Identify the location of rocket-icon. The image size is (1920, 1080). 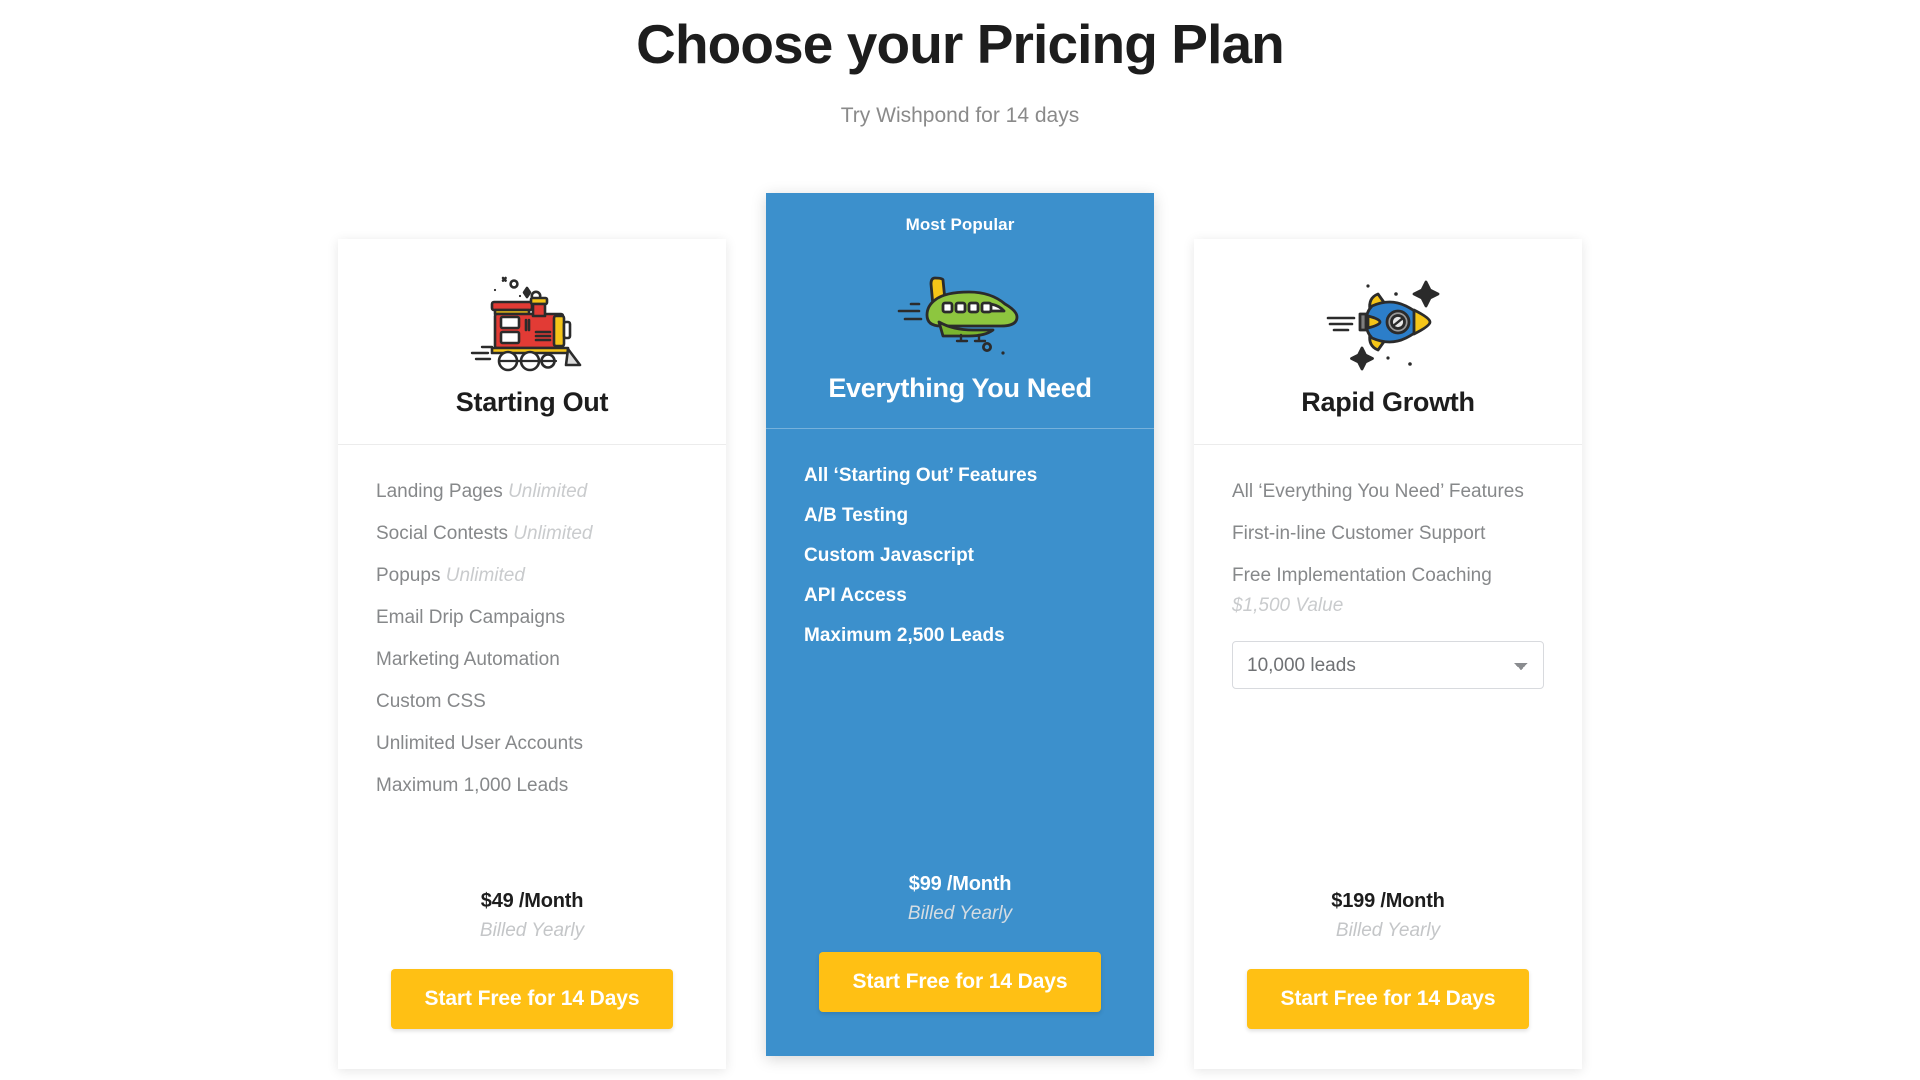
(1388, 322).